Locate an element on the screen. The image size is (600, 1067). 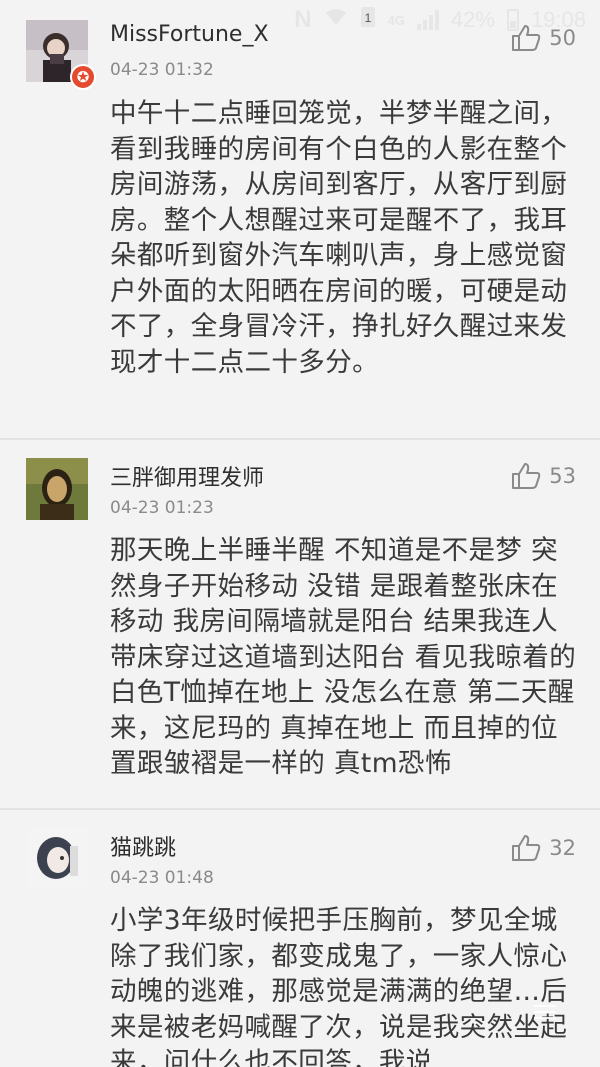
username: 三胖御用理发师 is located at coordinates (187, 476).